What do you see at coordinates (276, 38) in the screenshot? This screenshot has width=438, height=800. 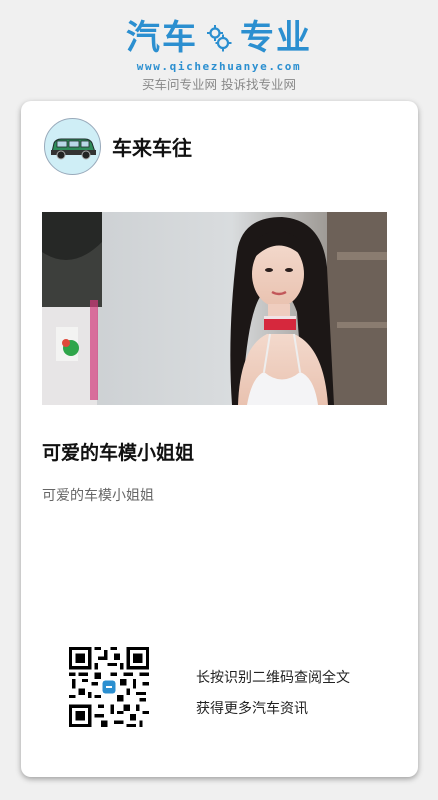 I see `brand-word-right: 专业` at bounding box center [276, 38].